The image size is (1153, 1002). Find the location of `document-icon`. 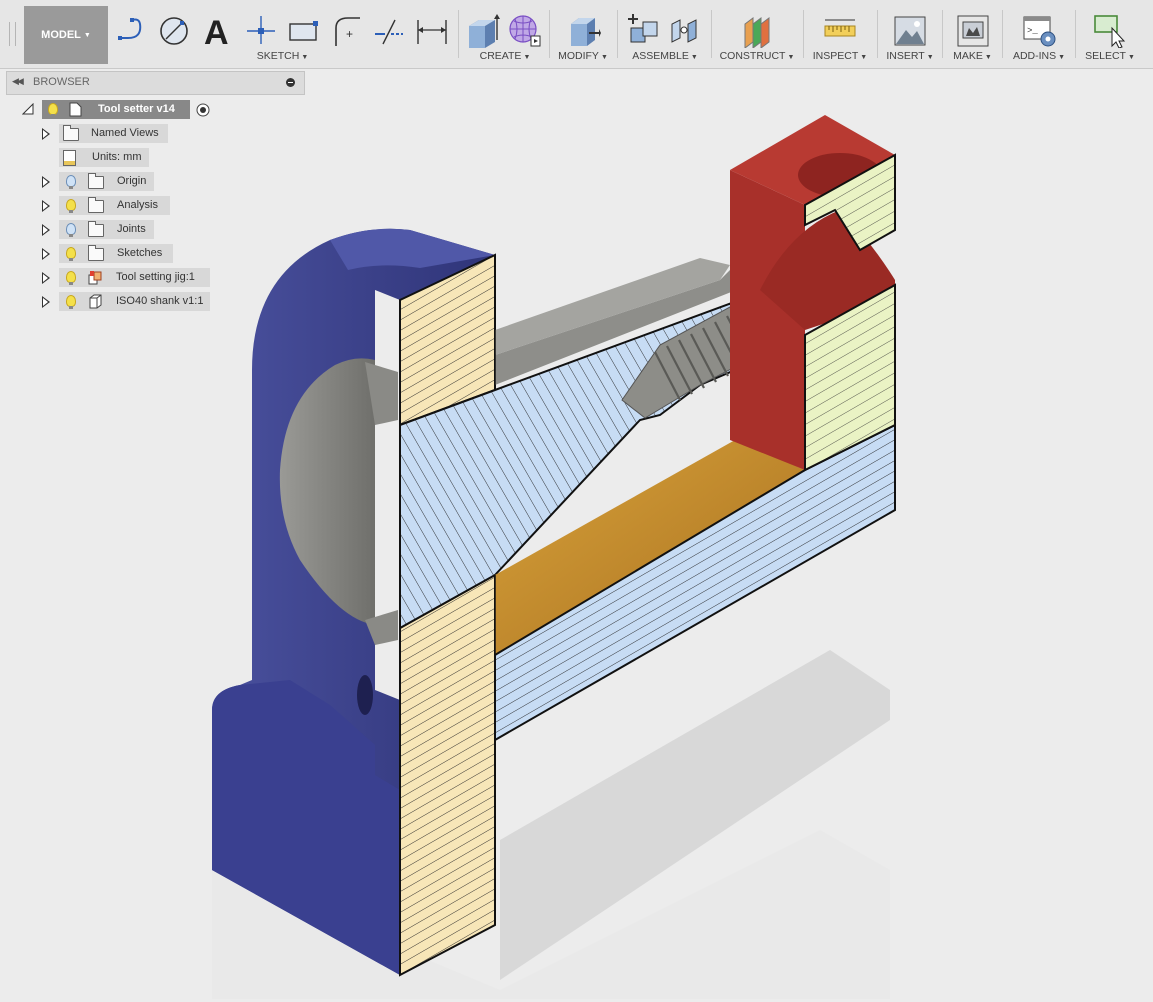

document-icon is located at coordinates (69, 158).